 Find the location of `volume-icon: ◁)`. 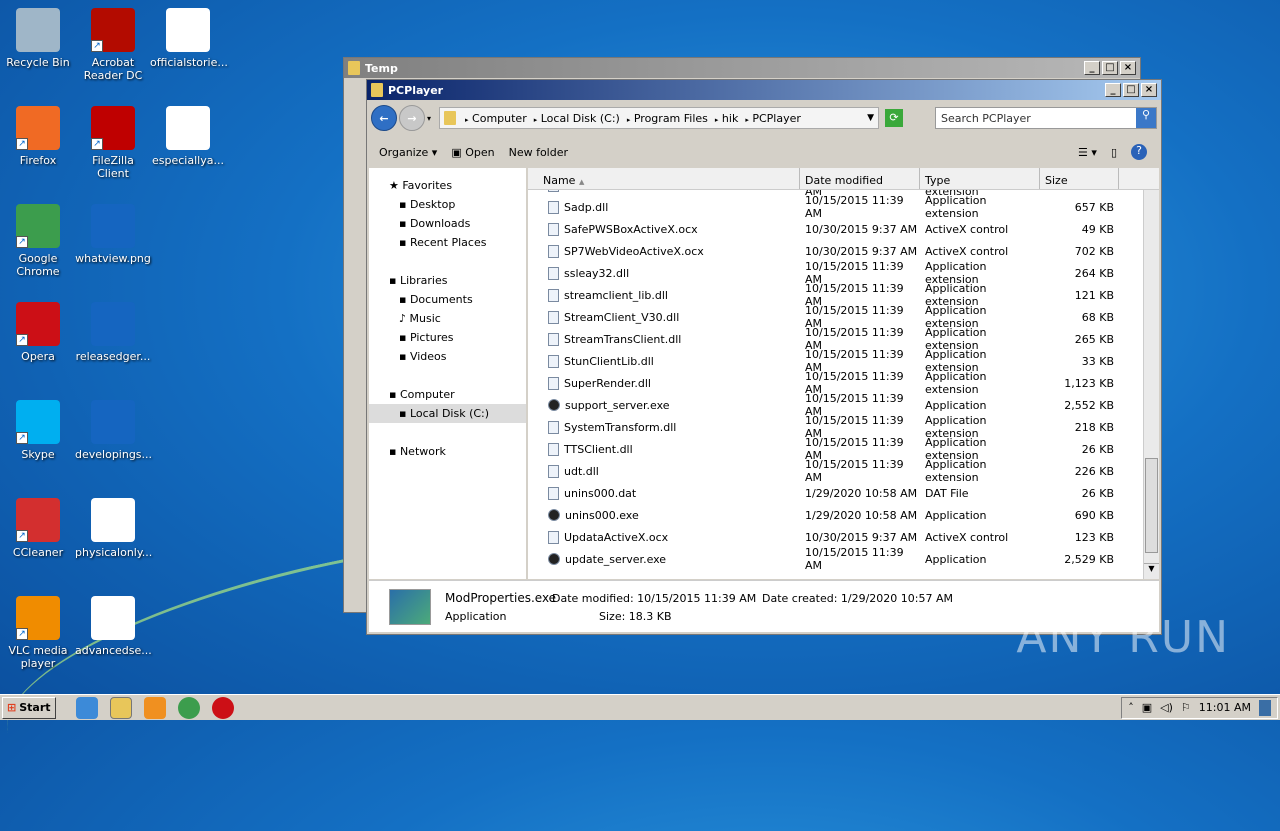

volume-icon: ◁) is located at coordinates (1166, 707).